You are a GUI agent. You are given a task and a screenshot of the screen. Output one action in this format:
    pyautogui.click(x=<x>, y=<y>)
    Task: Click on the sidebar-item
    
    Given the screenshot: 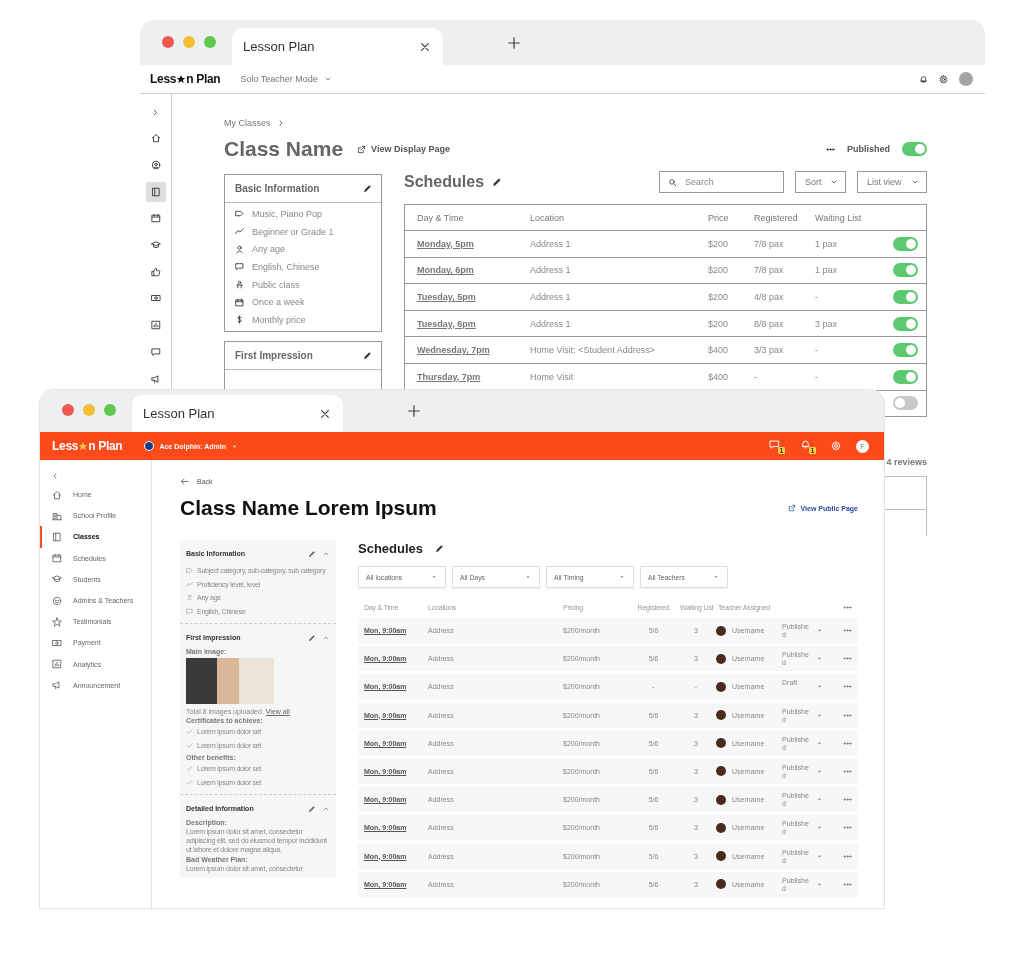 What is the action you would take?
    pyautogui.click(x=155, y=191)
    